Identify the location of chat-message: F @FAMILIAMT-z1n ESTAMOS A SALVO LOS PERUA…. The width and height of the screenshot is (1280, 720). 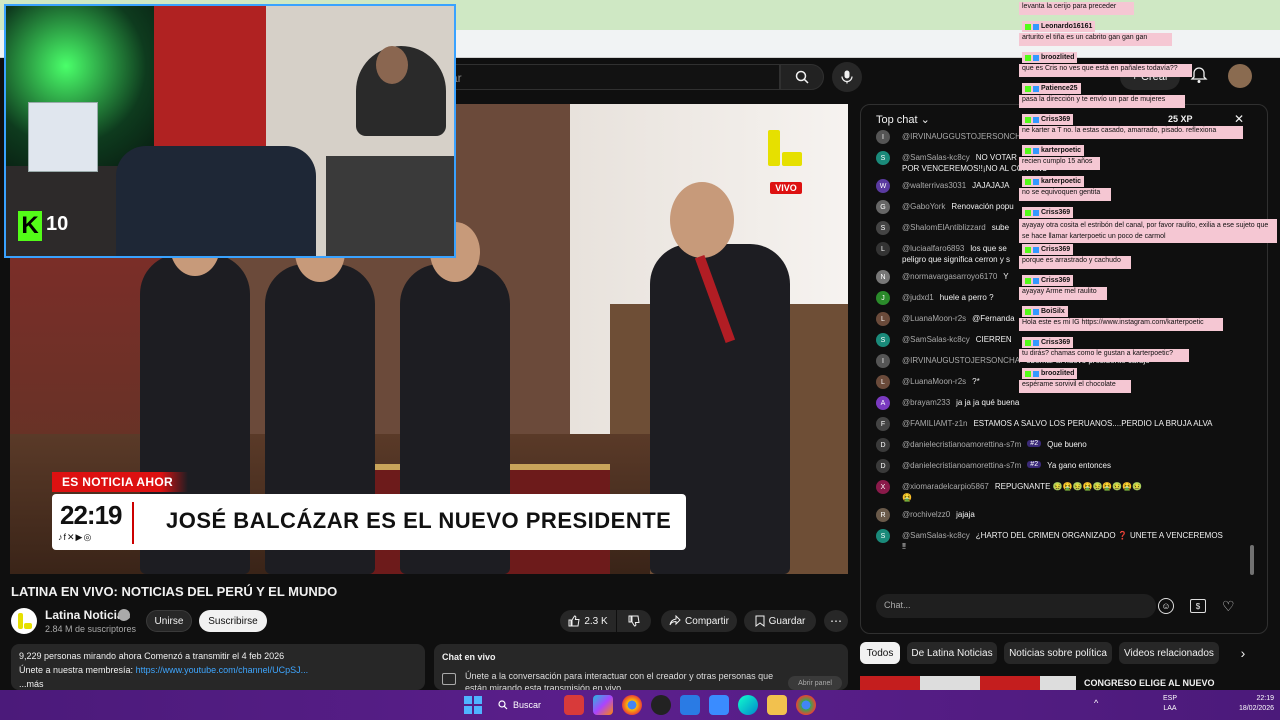
(1065, 424).